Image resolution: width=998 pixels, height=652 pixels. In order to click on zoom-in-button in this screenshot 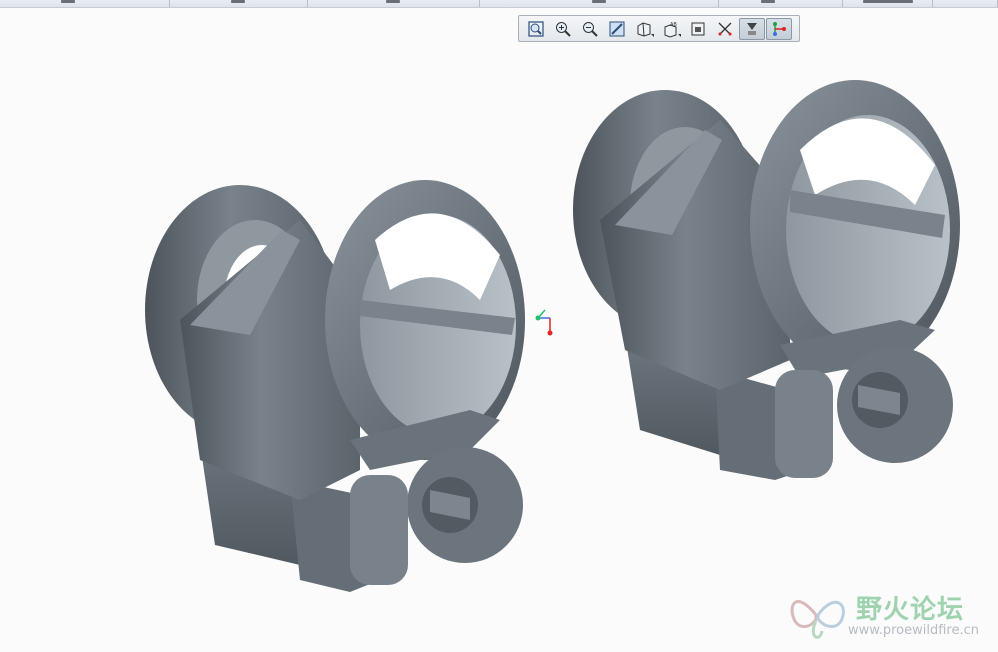, I will do `click(563, 29)`.